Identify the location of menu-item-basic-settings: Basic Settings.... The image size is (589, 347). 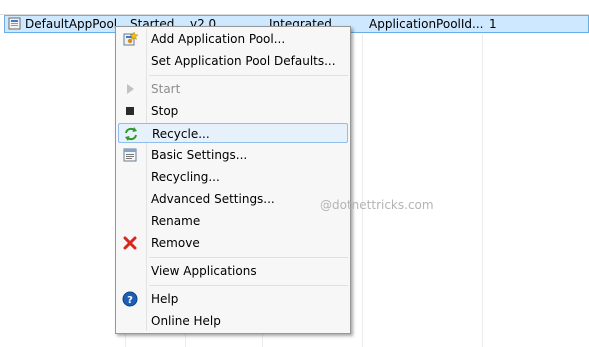
(233, 155).